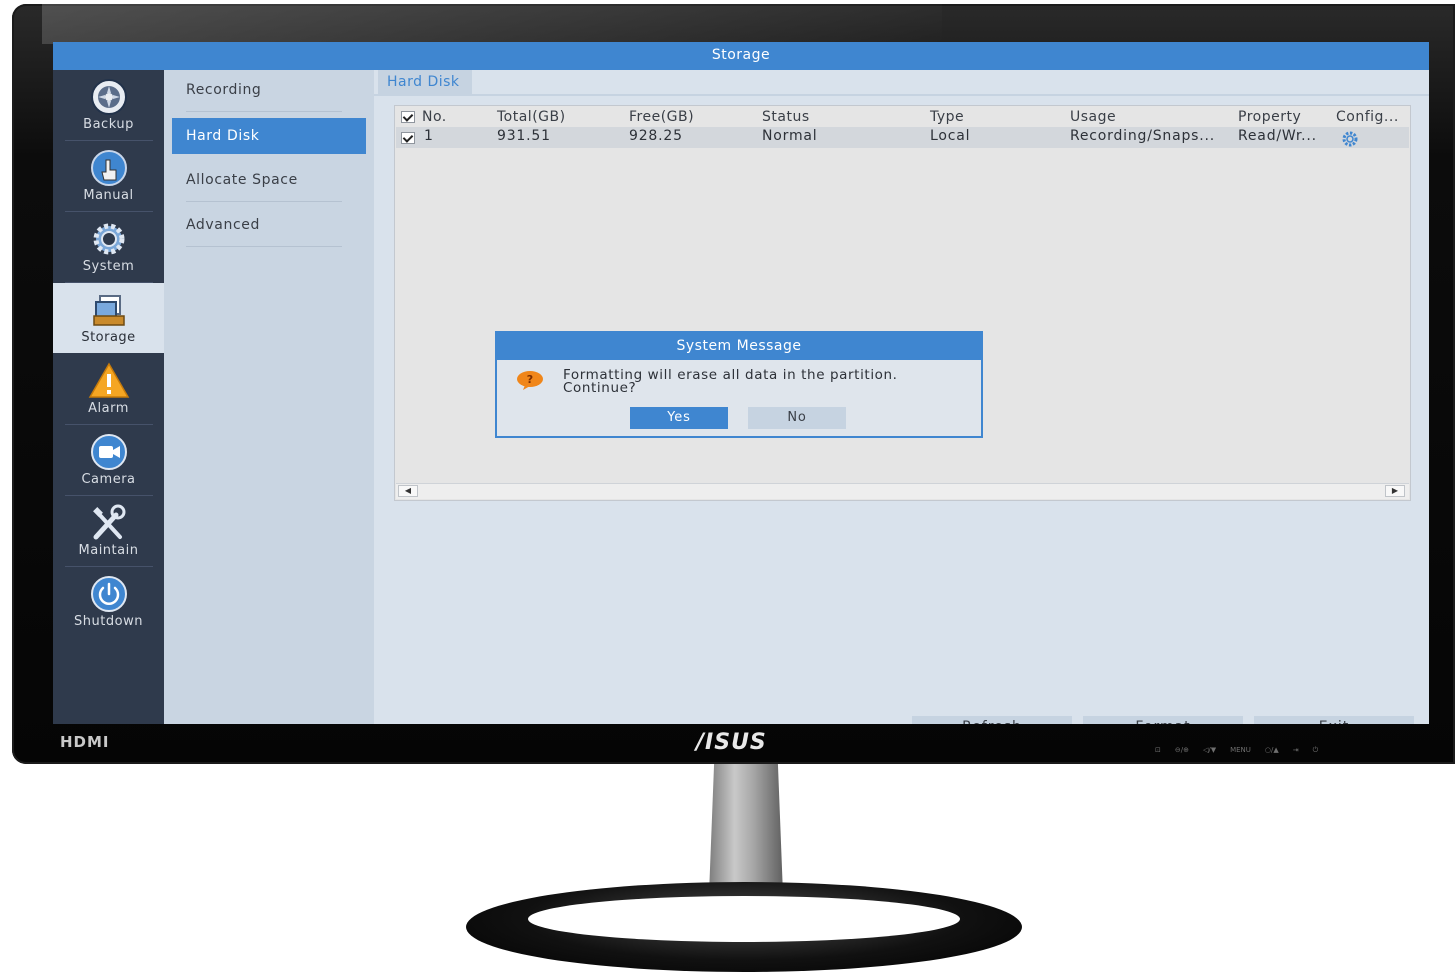  What do you see at coordinates (1182, 750) in the screenshot?
I see `monitor-control: ⊖/⊕` at bounding box center [1182, 750].